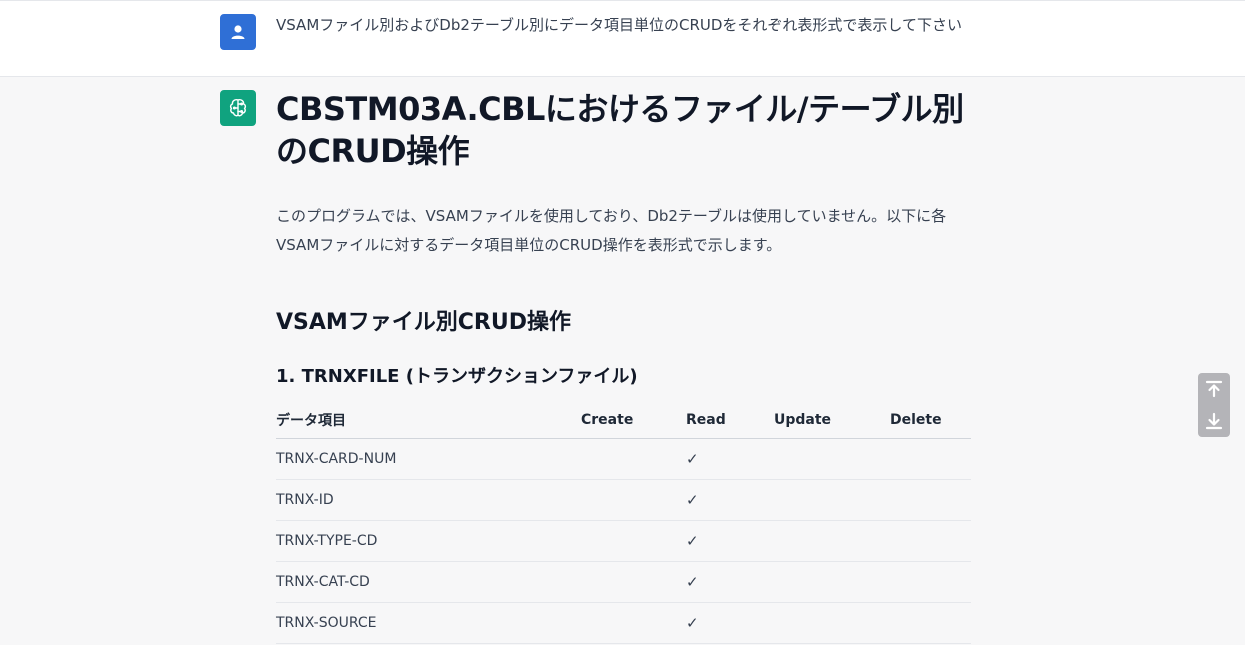  Describe the element at coordinates (424, 322) in the screenshot. I see `section-heading: VSAMファイル別CRUD操作` at that location.